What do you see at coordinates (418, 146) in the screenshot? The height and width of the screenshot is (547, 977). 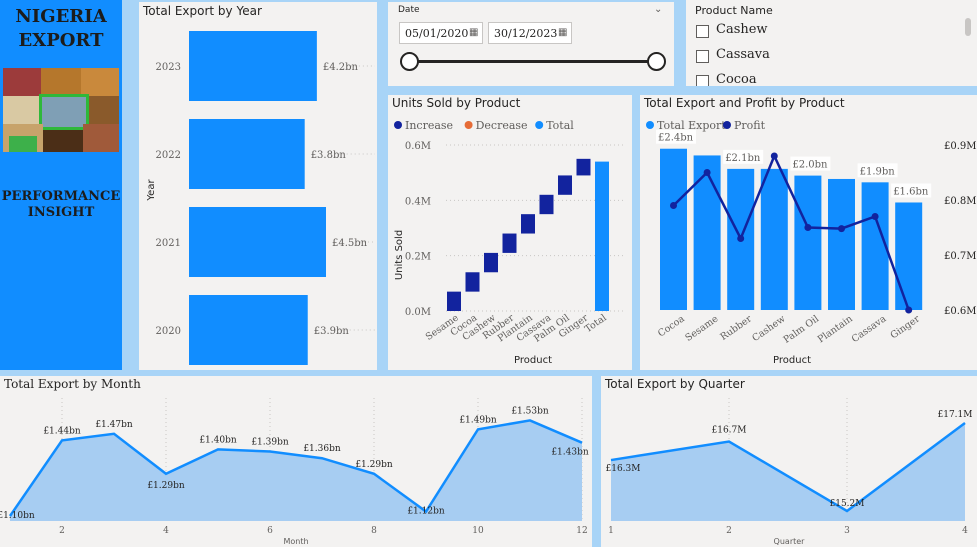 I see `y-tick-label: 0.6M` at bounding box center [418, 146].